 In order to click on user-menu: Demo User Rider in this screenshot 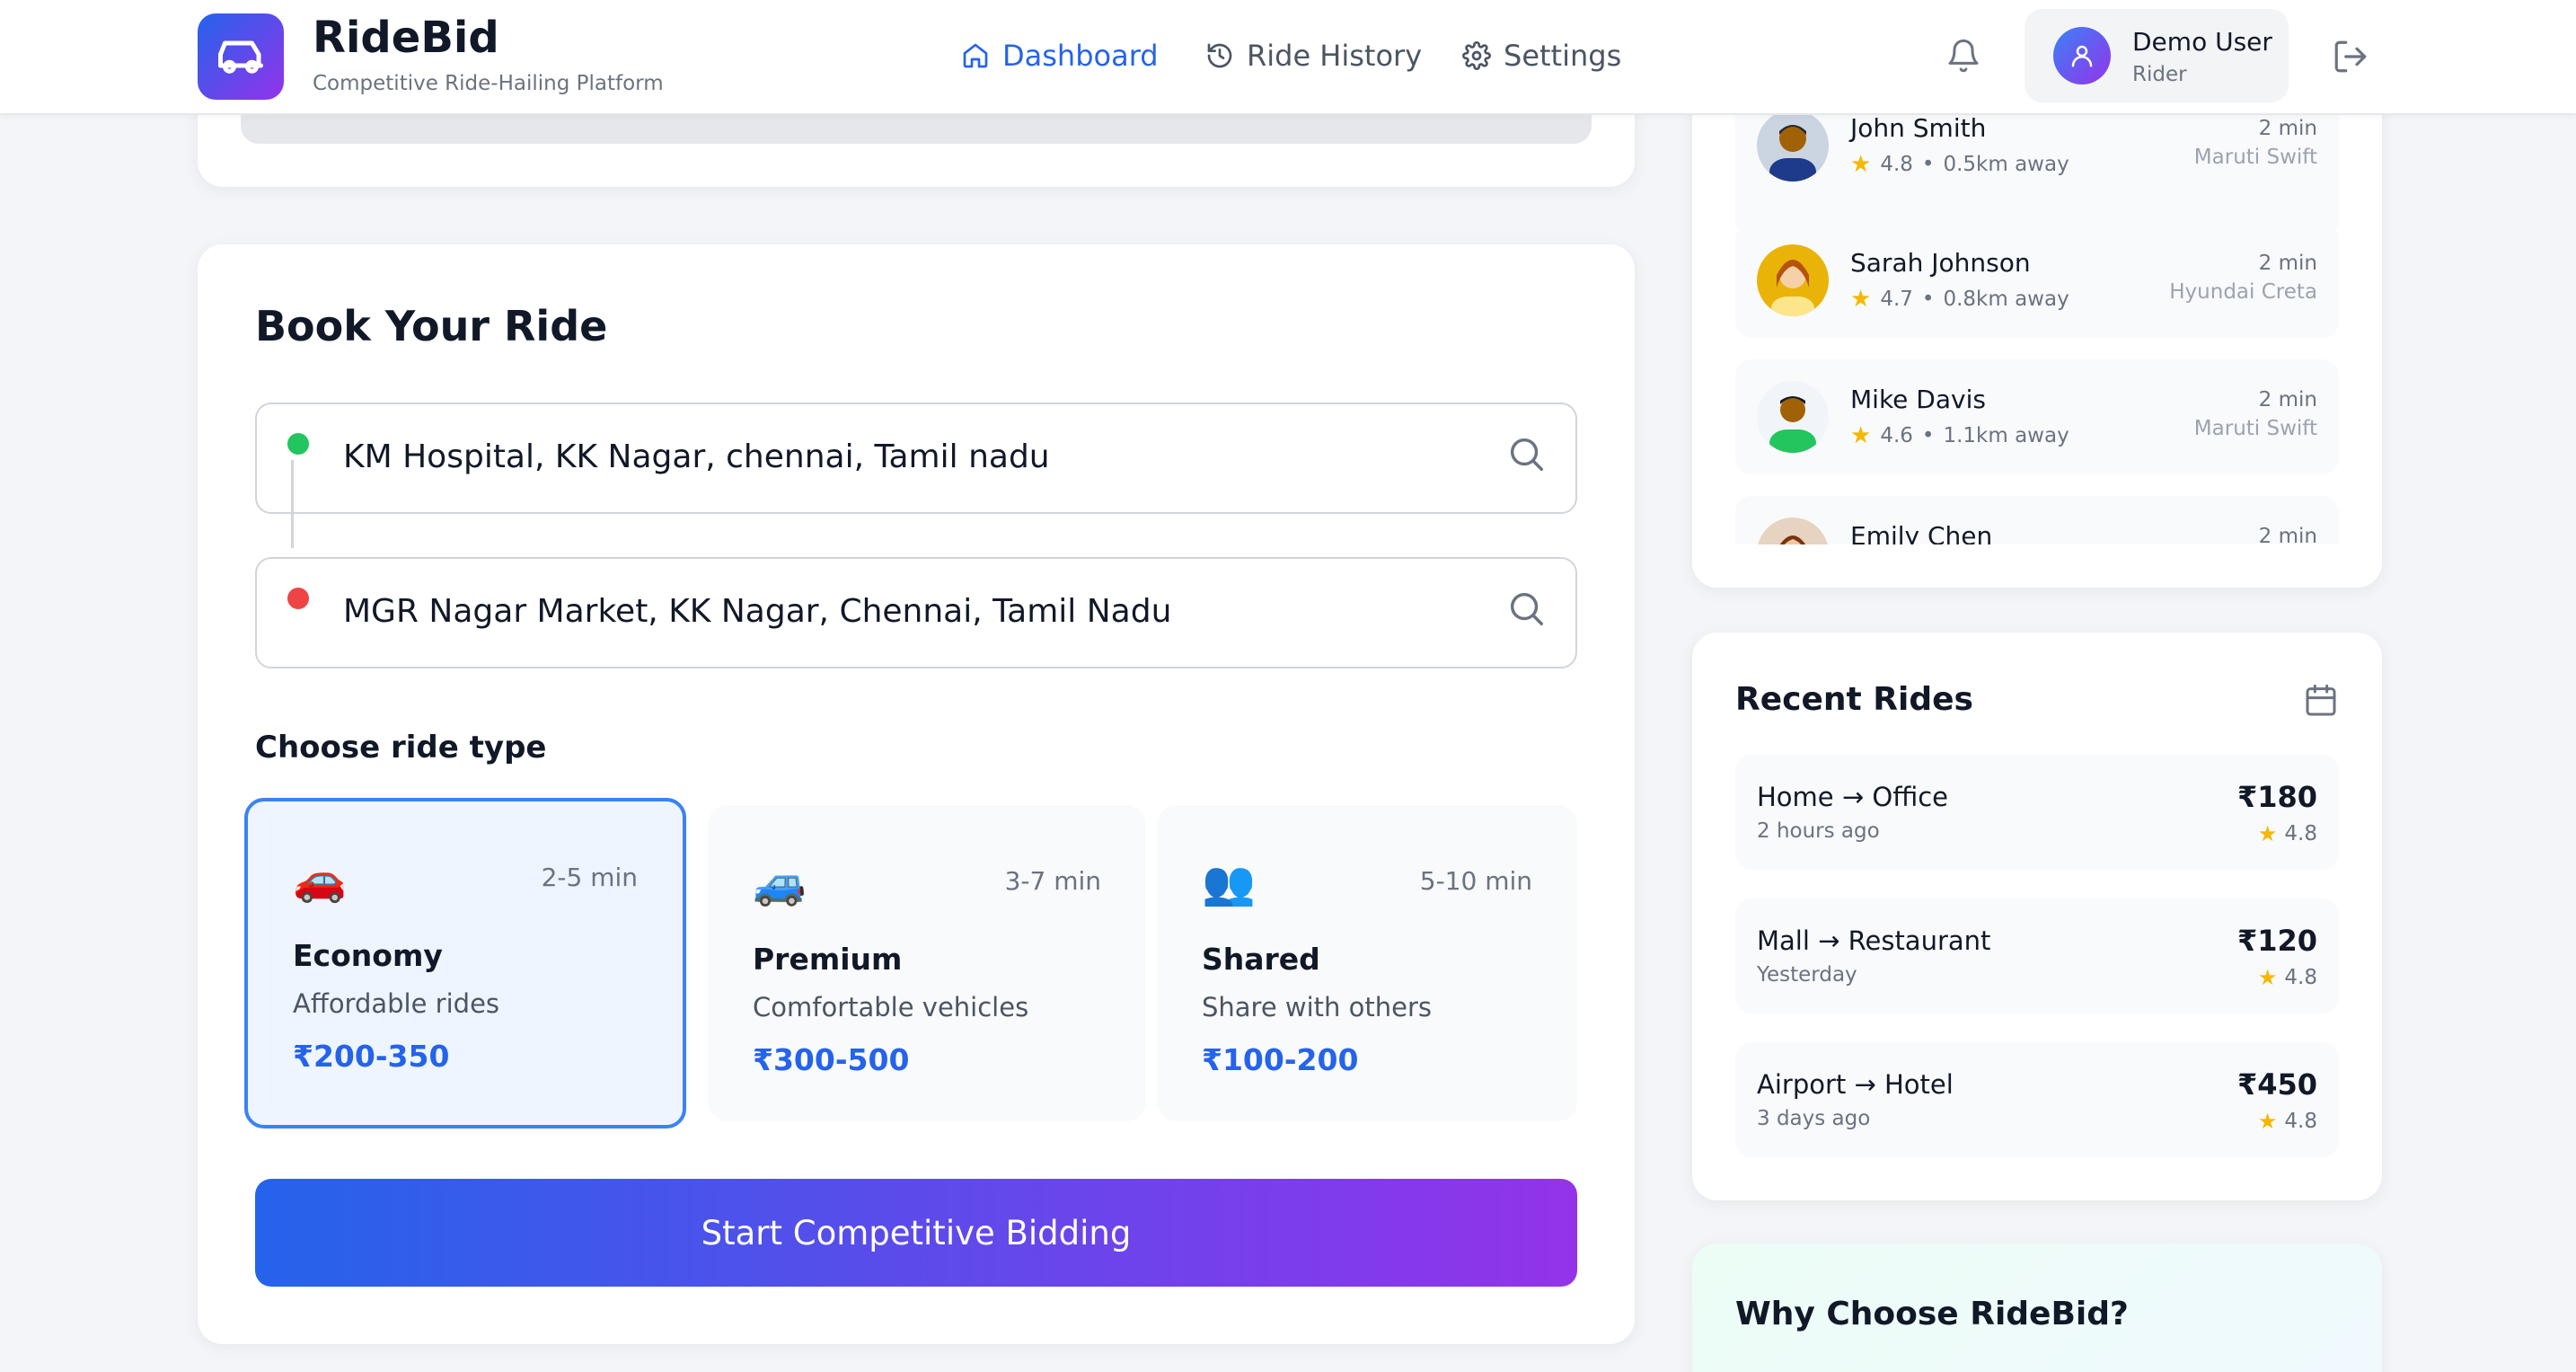, I will do `click(2157, 56)`.